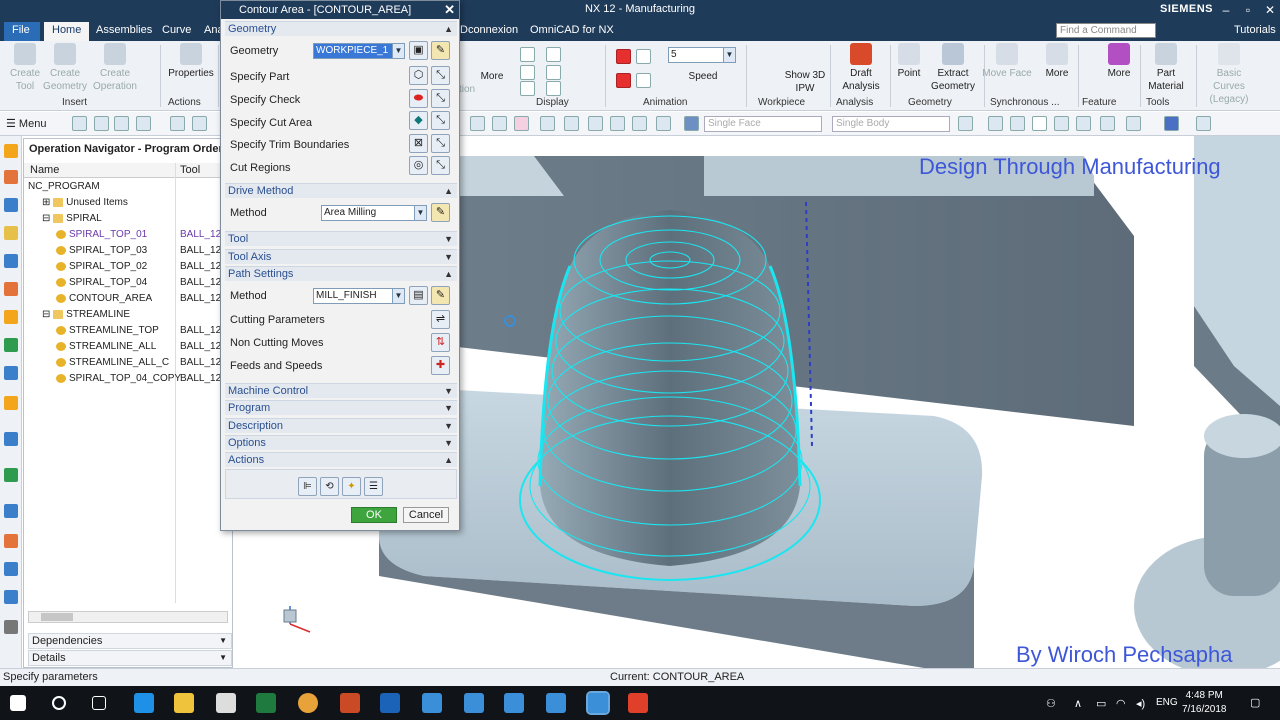  What do you see at coordinates (374, 515) in the screenshot?
I see `ok-button: OK` at bounding box center [374, 515].